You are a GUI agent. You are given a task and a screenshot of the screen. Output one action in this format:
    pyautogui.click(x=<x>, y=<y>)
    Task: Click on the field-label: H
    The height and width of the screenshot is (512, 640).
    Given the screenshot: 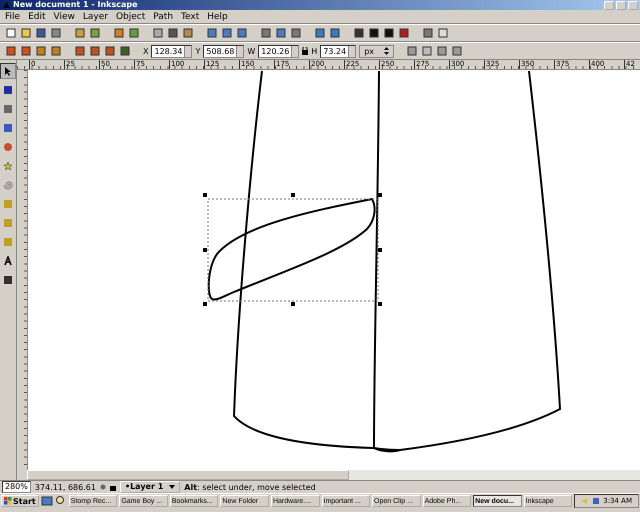 What is the action you would take?
    pyautogui.click(x=314, y=51)
    